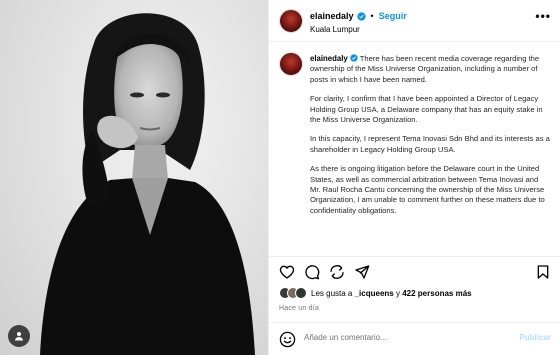 The width and height of the screenshot is (560, 355). I want to click on location-link: Kuala Lumpur, so click(335, 29).